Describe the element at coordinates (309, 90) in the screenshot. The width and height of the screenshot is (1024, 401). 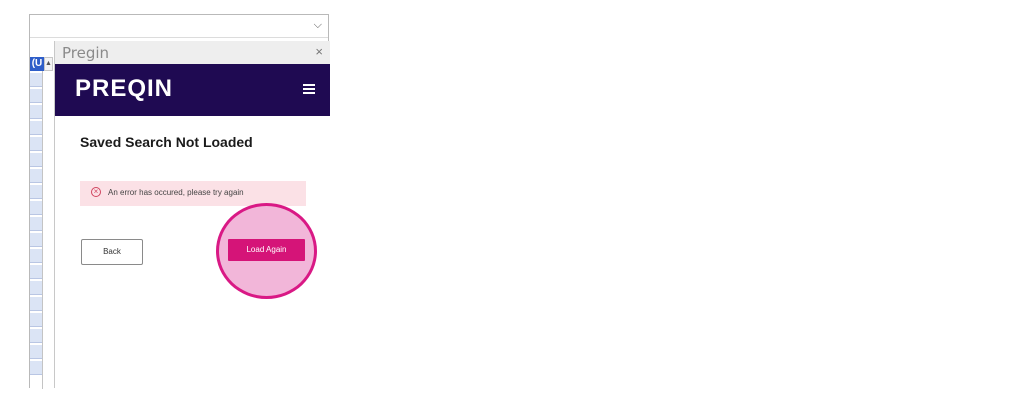
I see `hamburger-icon` at that location.